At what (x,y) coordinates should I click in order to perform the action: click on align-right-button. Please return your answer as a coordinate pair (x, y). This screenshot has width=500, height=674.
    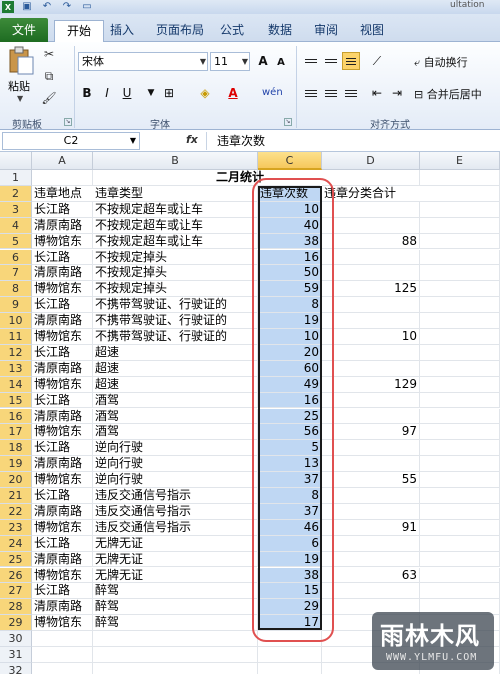
    Looking at the image, I should click on (351, 93).